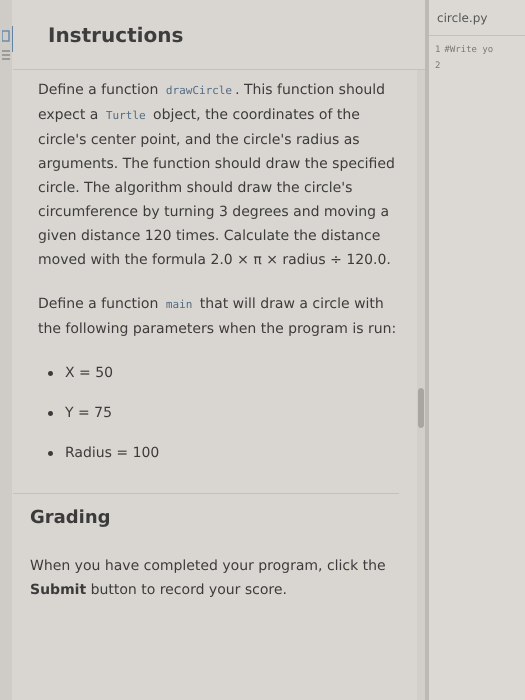 Image resolution: width=525 pixels, height=700 pixels. I want to click on menu-icon, so click(6, 55).